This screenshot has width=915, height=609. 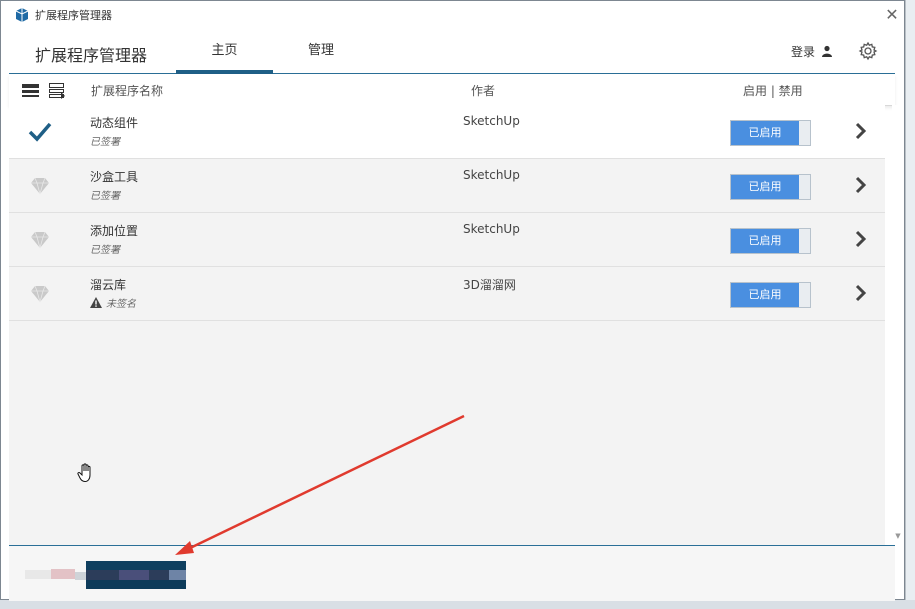 I want to click on login-label: 登录, so click(x=803, y=52).